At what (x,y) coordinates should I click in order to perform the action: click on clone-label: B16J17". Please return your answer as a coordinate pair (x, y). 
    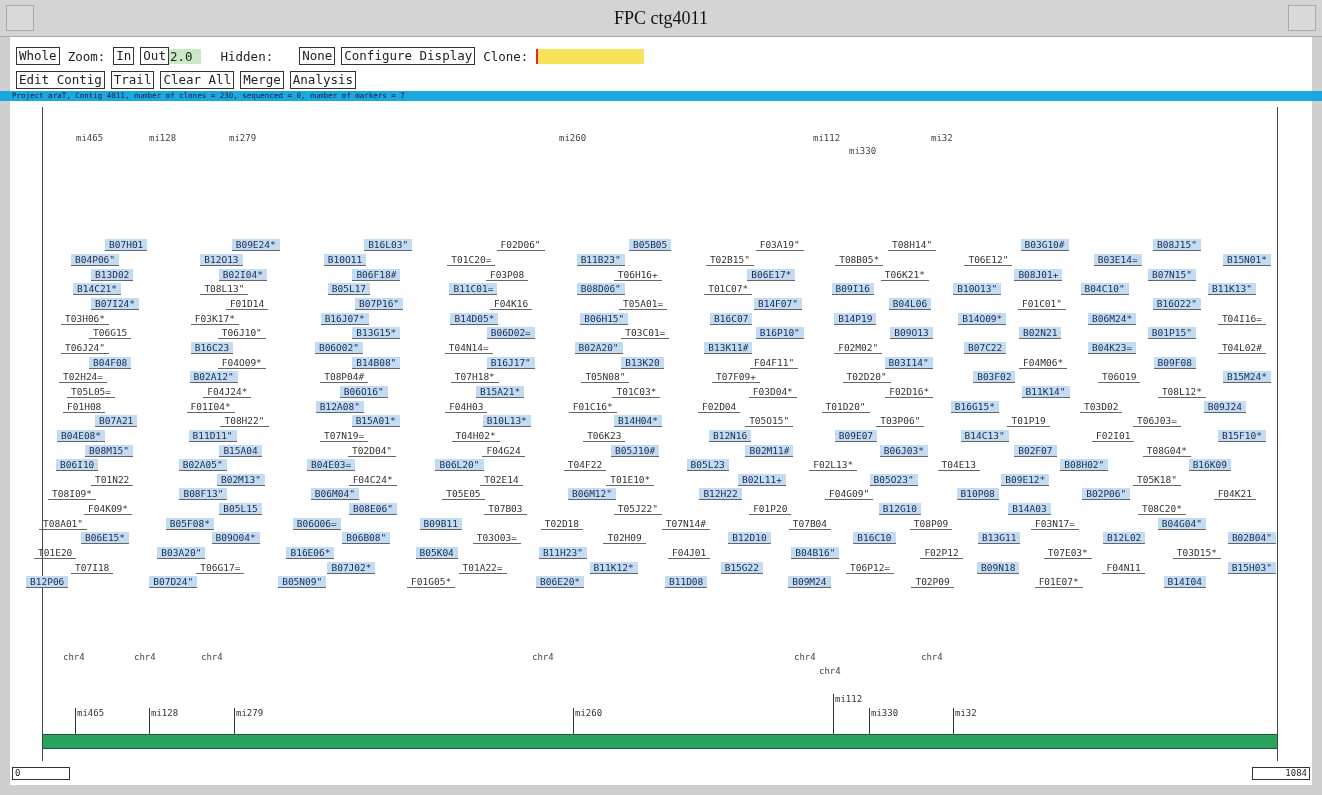
    Looking at the image, I should click on (510, 362).